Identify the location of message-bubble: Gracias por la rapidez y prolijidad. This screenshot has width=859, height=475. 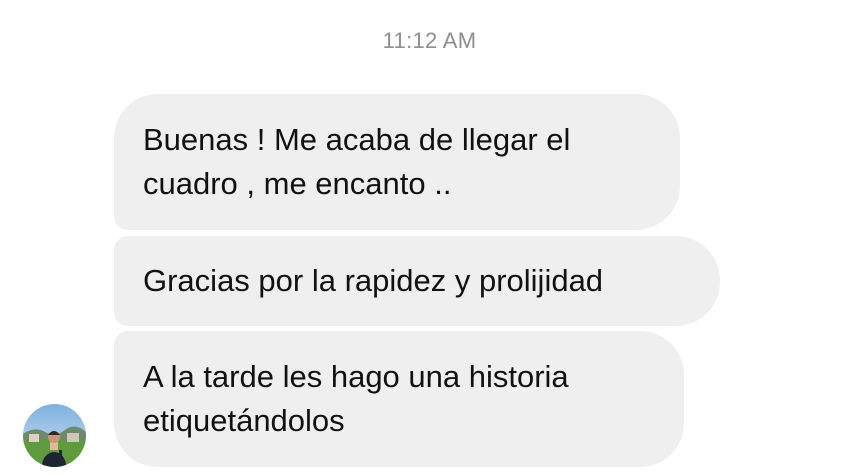
(417, 281).